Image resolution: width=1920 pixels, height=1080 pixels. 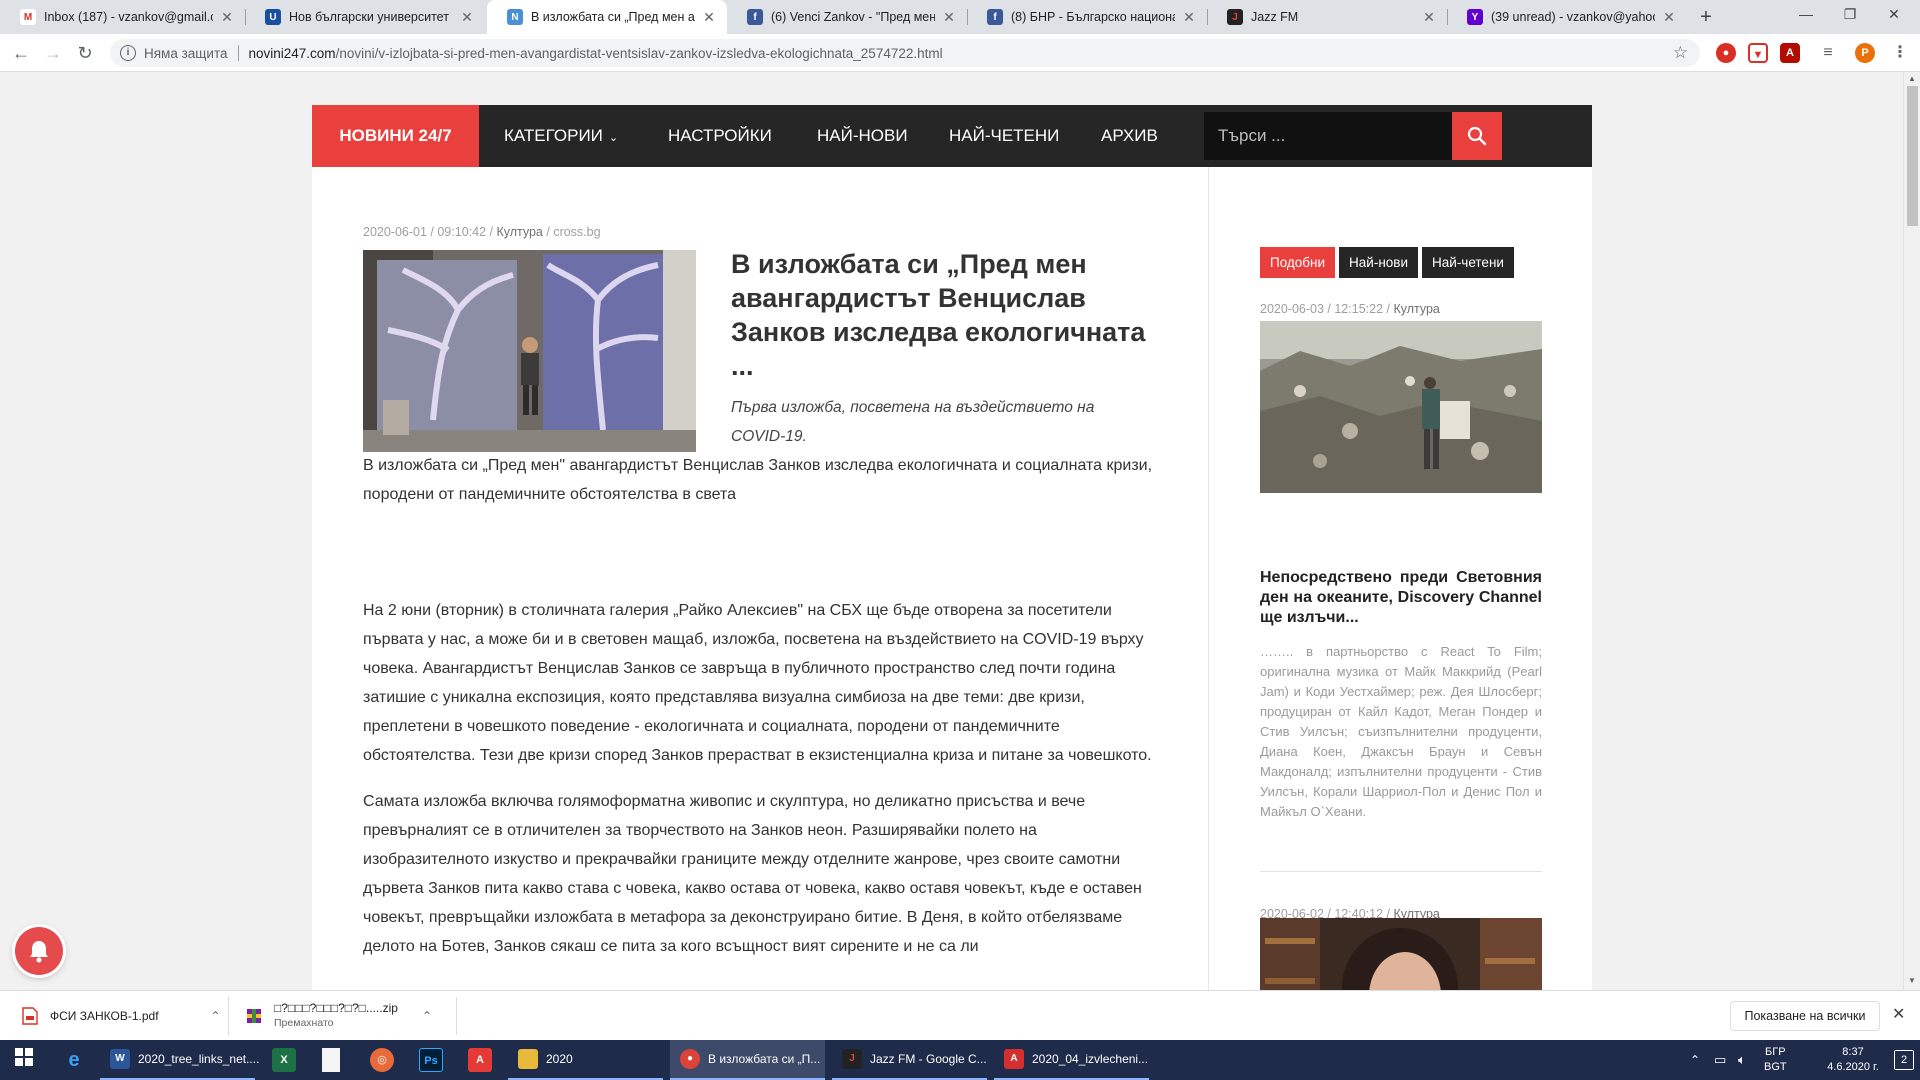 What do you see at coordinates (1379, 262) in the screenshot?
I see `tab-newest: Най-нови` at bounding box center [1379, 262].